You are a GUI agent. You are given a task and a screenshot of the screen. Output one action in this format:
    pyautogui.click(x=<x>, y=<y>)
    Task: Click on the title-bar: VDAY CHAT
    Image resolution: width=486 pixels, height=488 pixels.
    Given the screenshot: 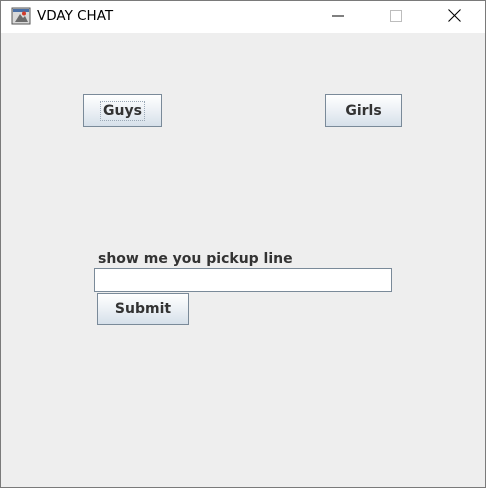 What is the action you would take?
    pyautogui.click(x=243, y=17)
    